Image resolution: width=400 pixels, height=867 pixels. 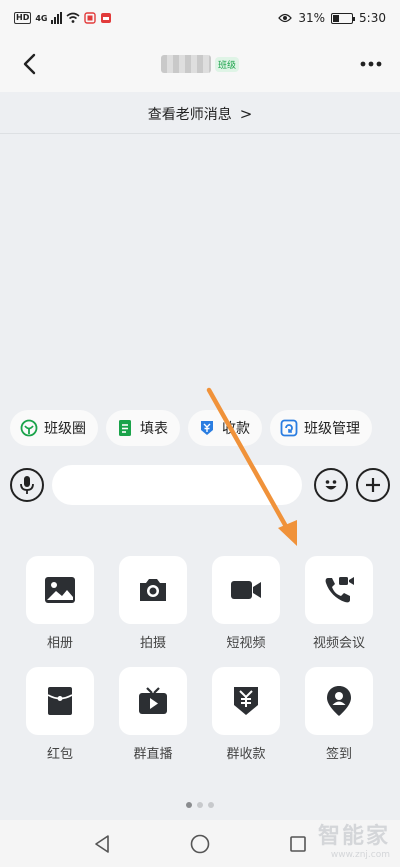 I want to click on class-circle-icon, so click(x=29, y=428).